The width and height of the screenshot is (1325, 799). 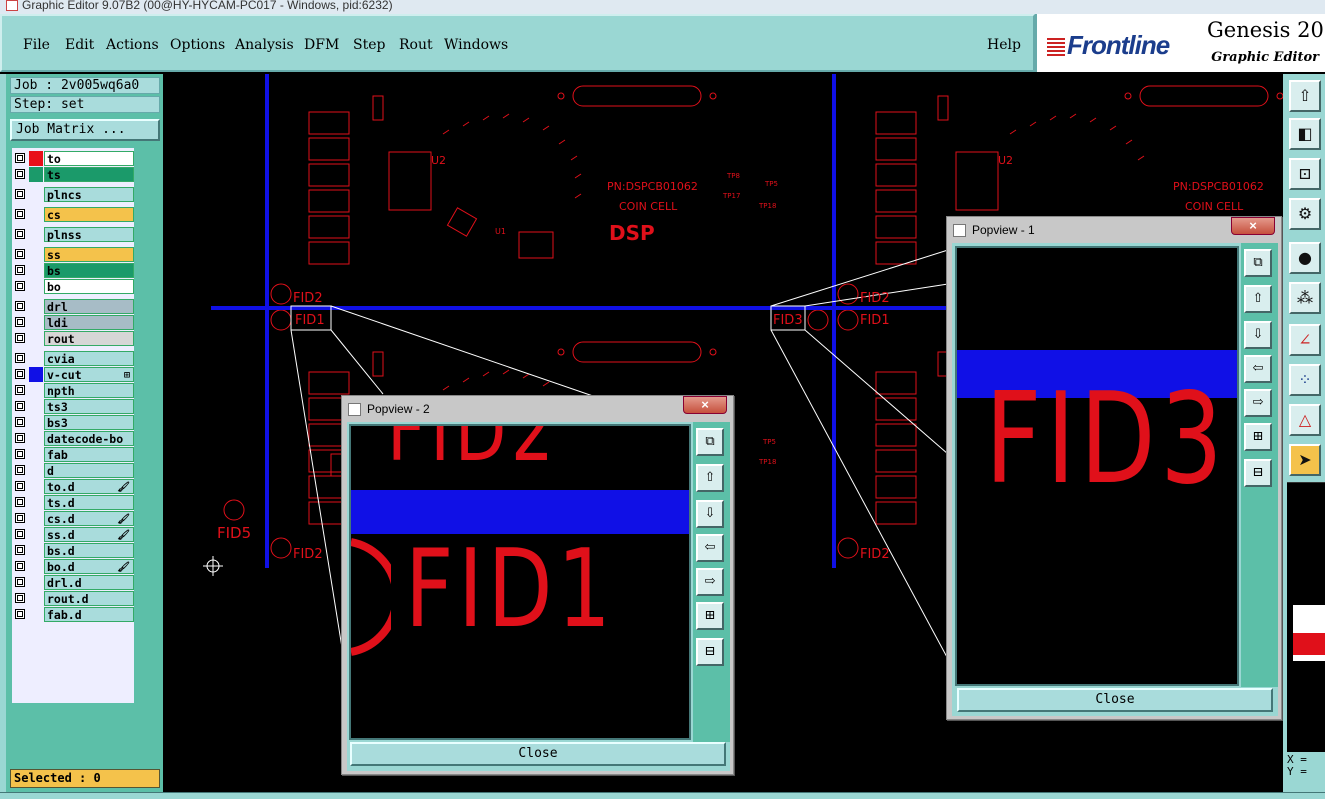 What do you see at coordinates (73, 566) in the screenshot?
I see `layer-row-bo-d: bo.d 🖌` at bounding box center [73, 566].